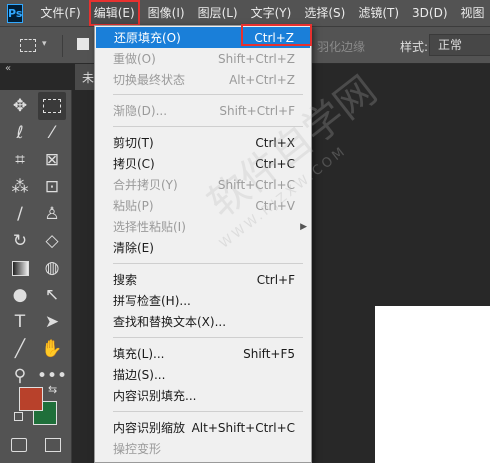  Describe the element at coordinates (203, 205) in the screenshot. I see `menu-item-paste: 粘贴(P) Ctrl+V` at that location.